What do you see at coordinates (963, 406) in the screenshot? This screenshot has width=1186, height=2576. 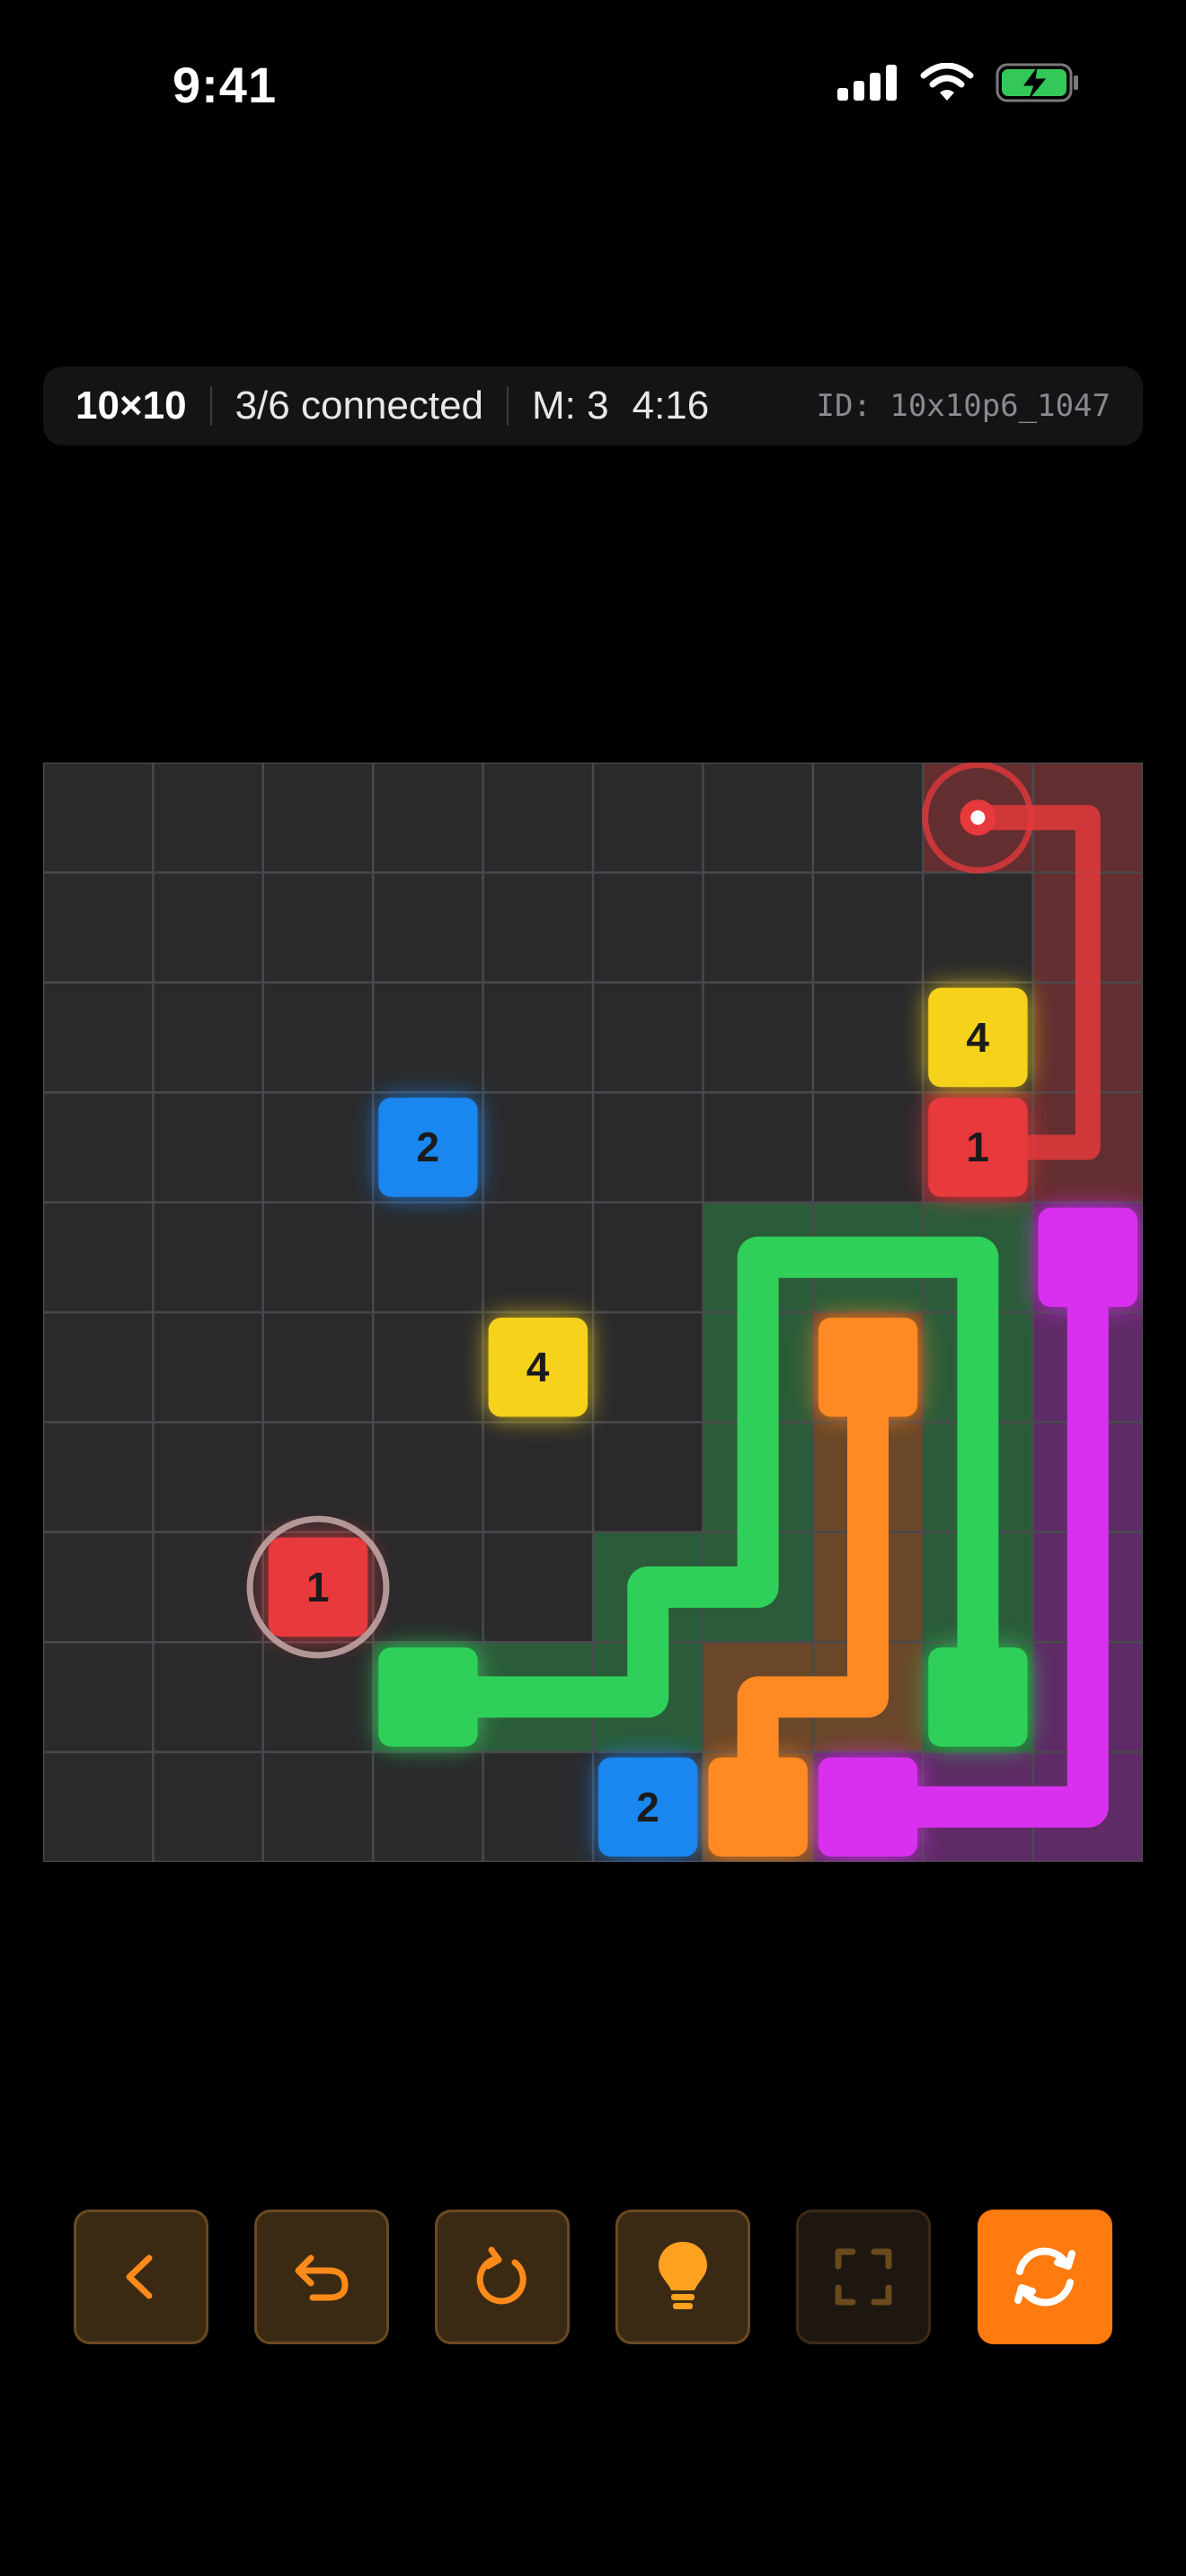 I see `puzzle-id: ID: 10x10p6_1047` at bounding box center [963, 406].